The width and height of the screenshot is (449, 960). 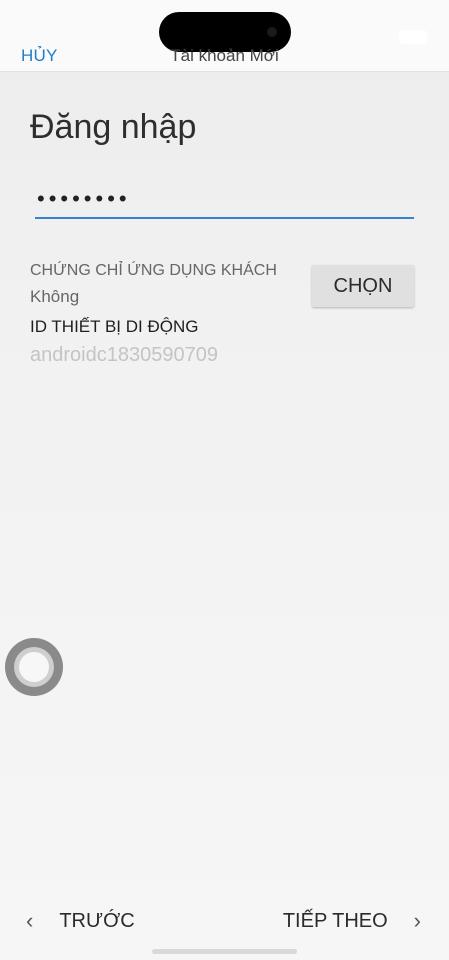 What do you see at coordinates (114, 326) in the screenshot?
I see `device-id-label: ID THIẾT BỊ DI ĐỘNG` at bounding box center [114, 326].